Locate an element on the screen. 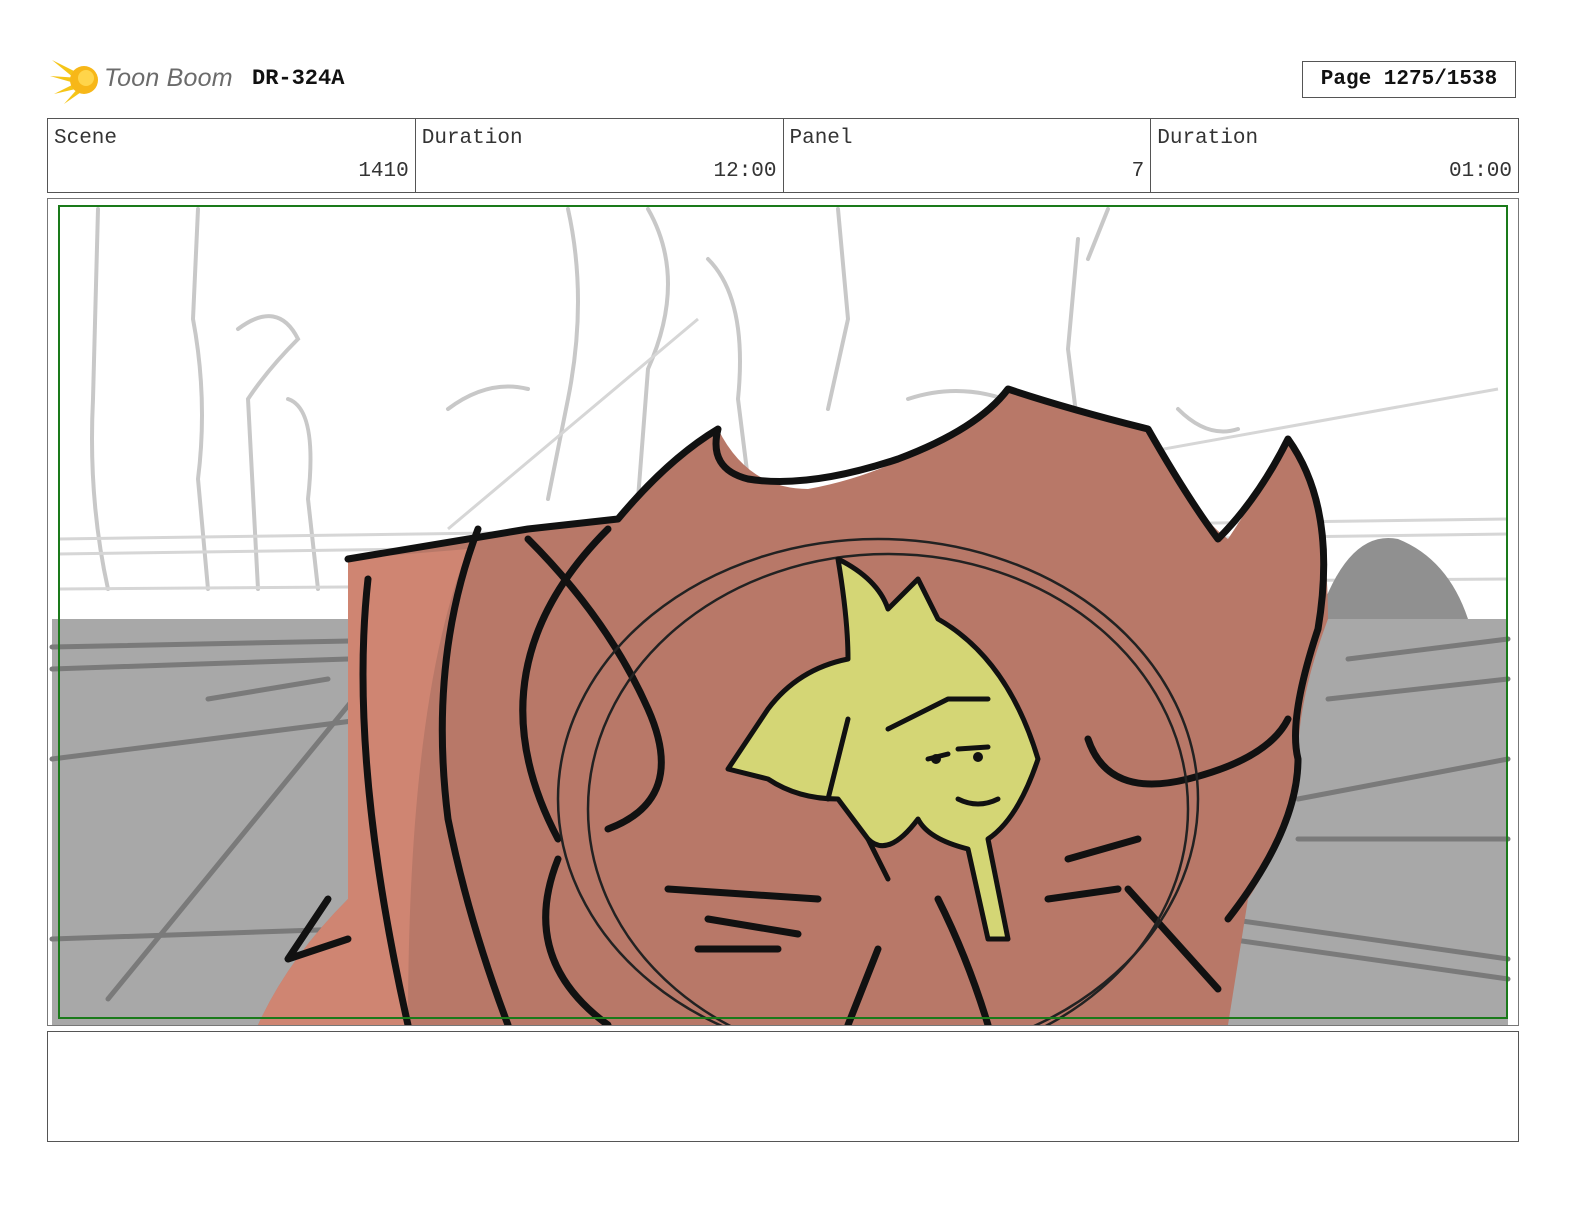  page-number: Page 1275/1538 is located at coordinates (1409, 79).